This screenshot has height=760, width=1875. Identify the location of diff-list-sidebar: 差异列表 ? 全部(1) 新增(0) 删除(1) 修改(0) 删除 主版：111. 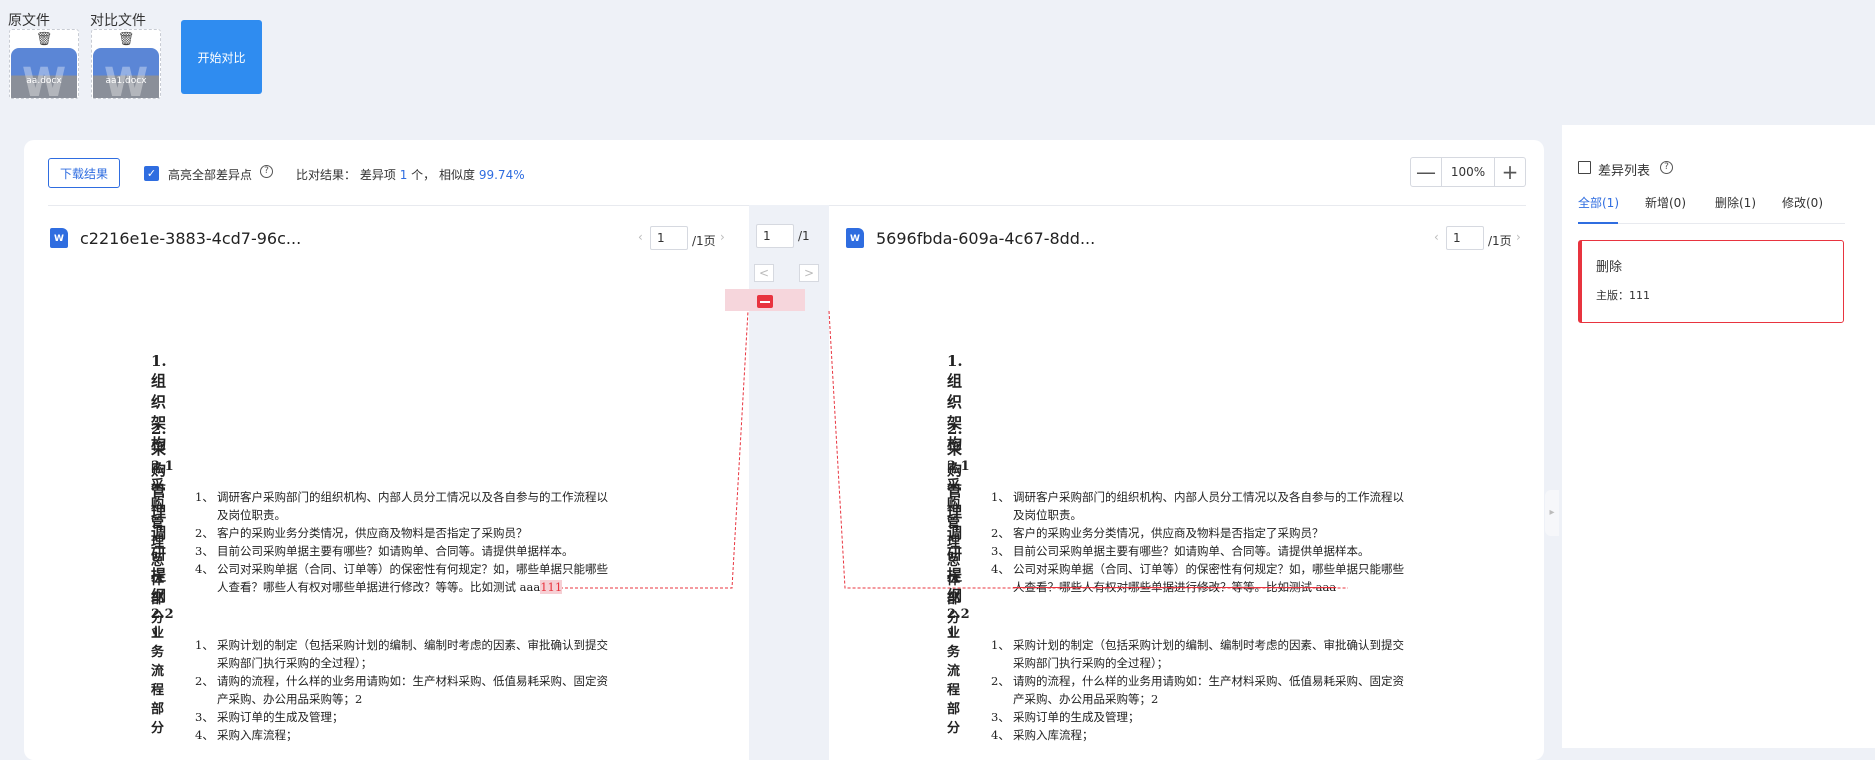
(1718, 436).